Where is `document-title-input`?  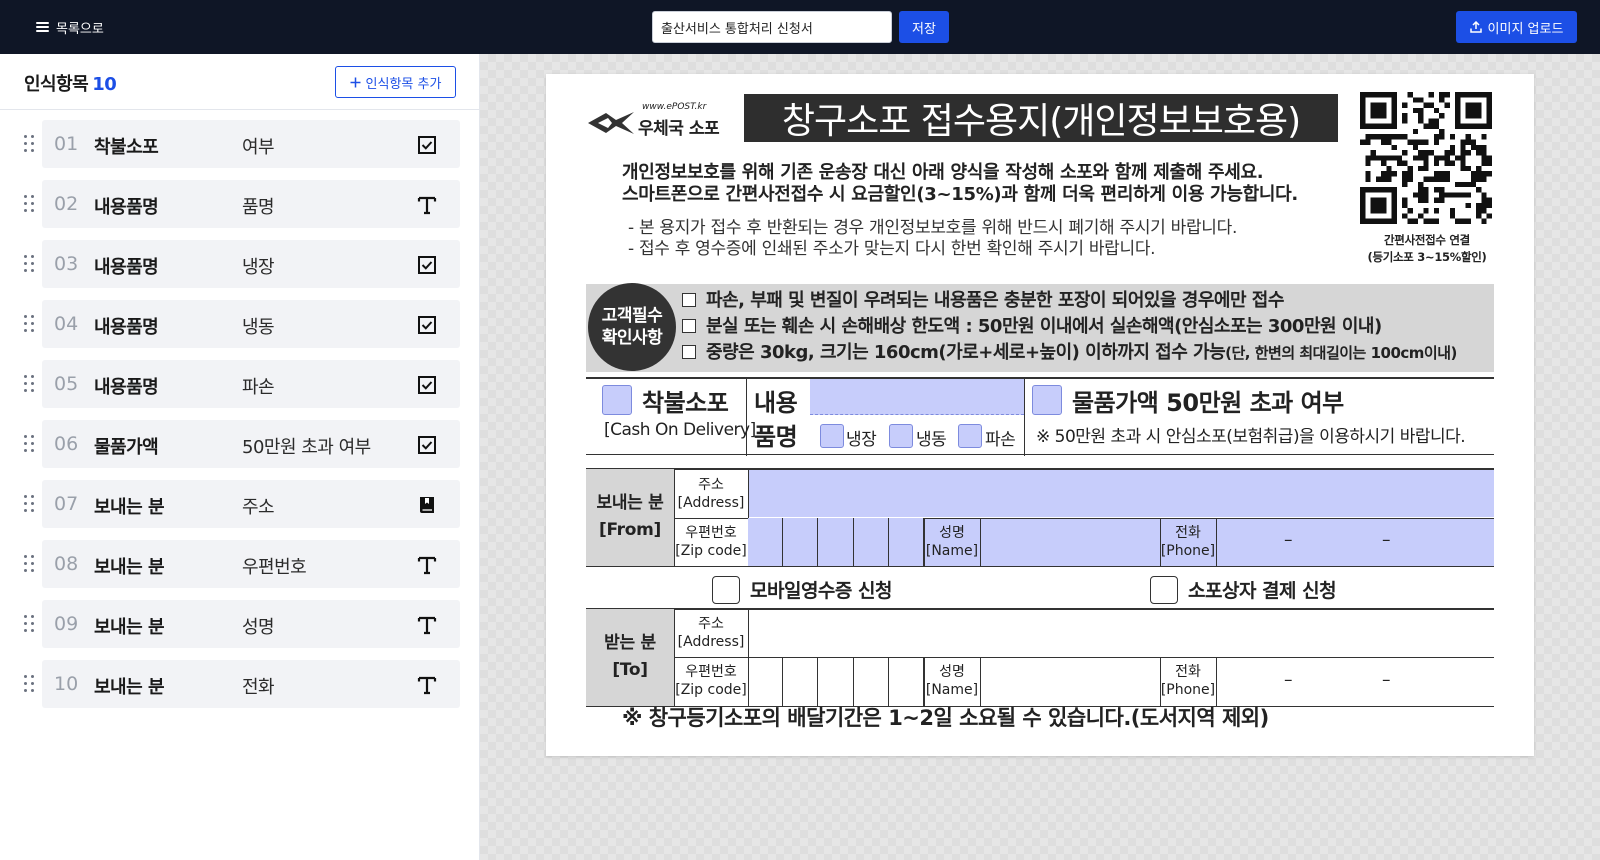
document-title-input is located at coordinates (772, 27).